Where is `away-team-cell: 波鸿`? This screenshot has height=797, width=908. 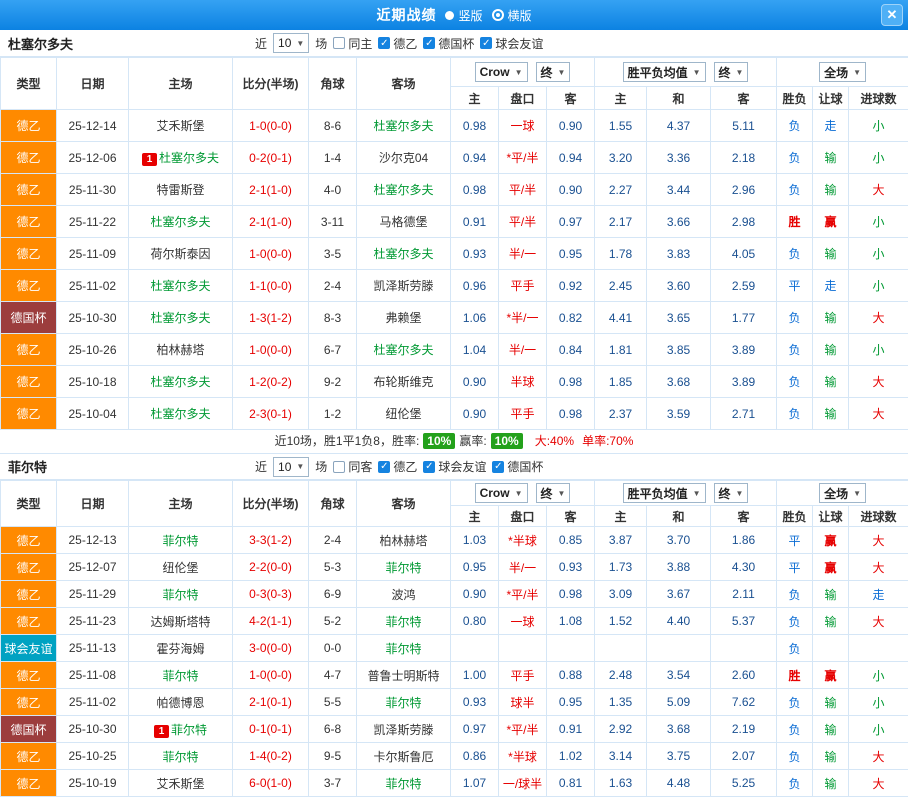
away-team-cell: 波鸿 is located at coordinates (404, 594).